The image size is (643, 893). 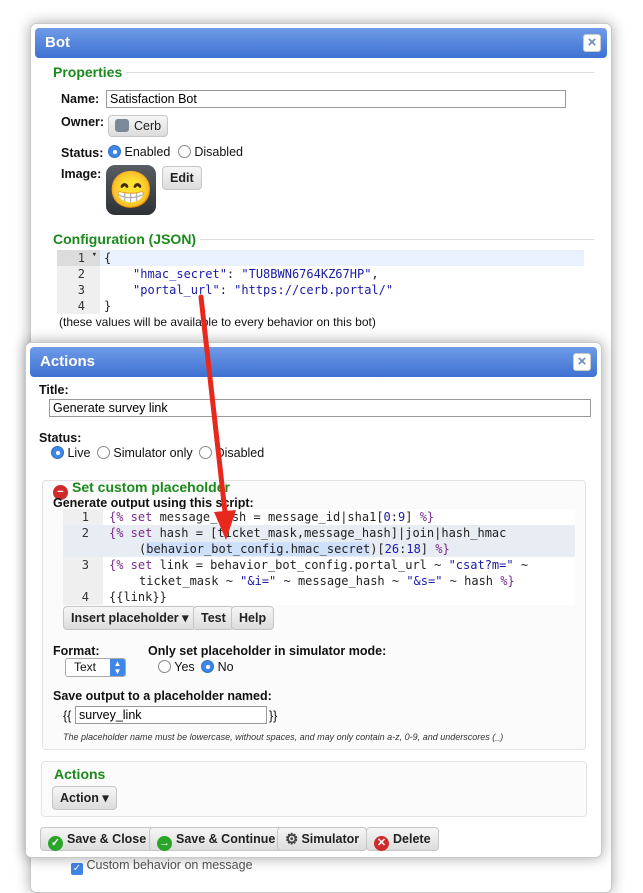 I want to click on gear-icon: ⚙, so click(x=292, y=839).